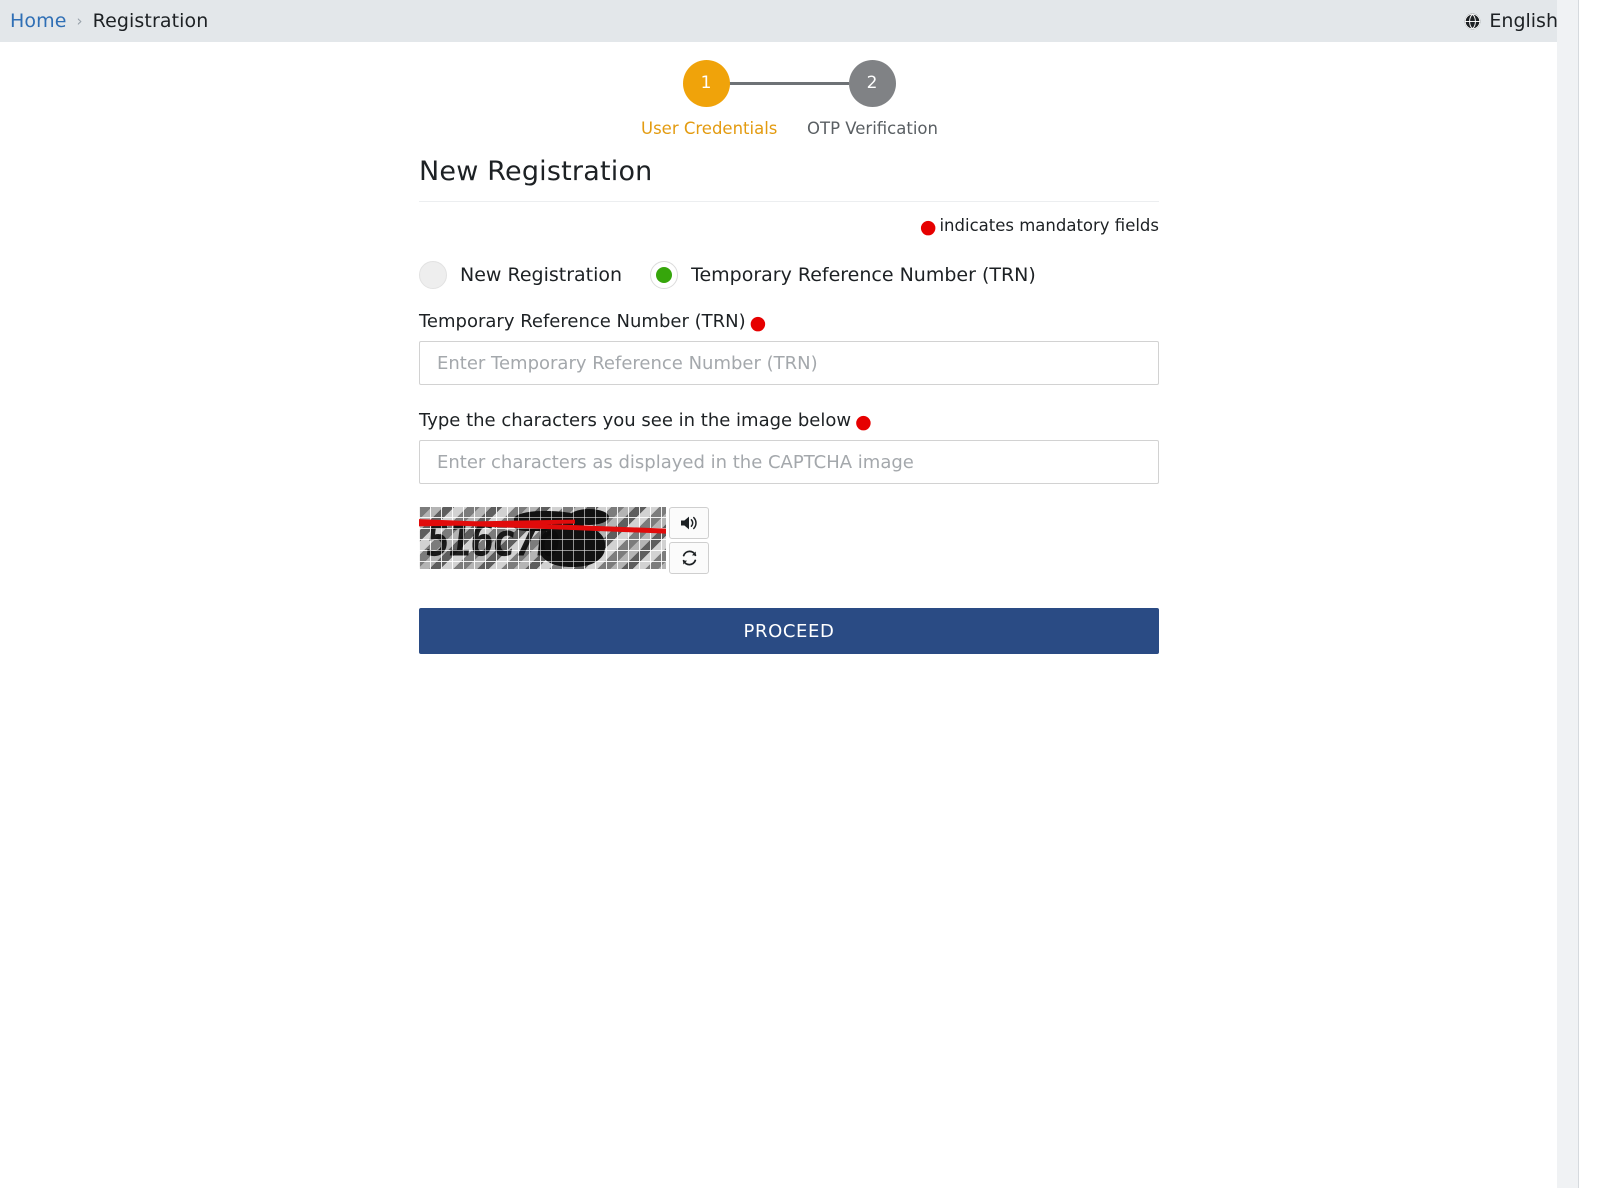  Describe the element at coordinates (758, 323) in the screenshot. I see `trn-required-marker-icon: ●` at that location.